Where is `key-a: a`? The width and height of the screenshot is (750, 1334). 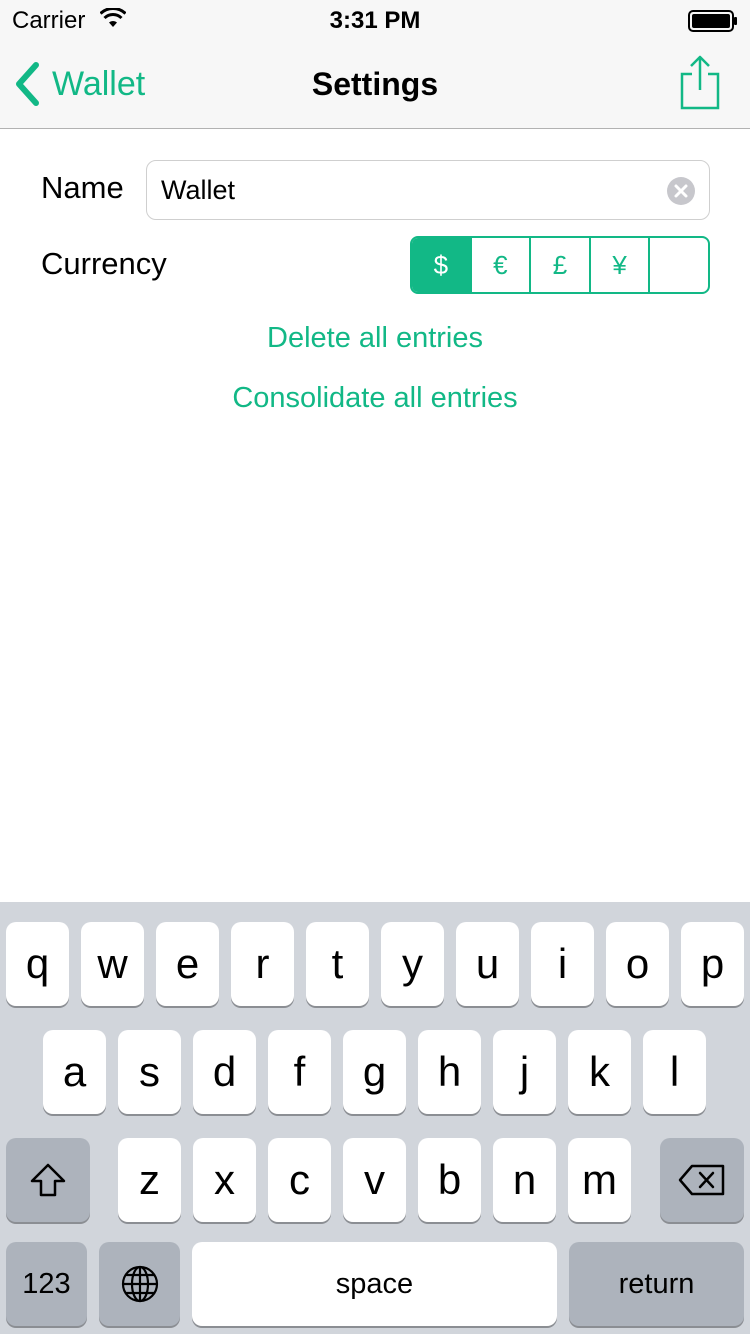 key-a: a is located at coordinates (74, 1072).